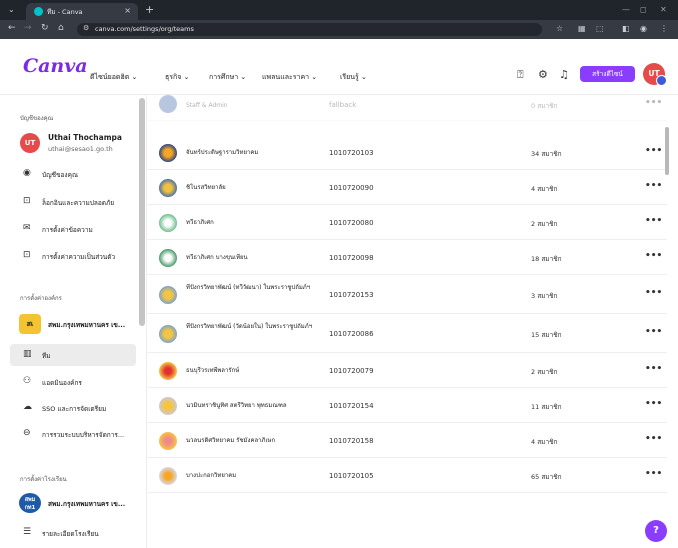 The width and height of the screenshot is (678, 548). Describe the element at coordinates (27, 201) in the screenshot. I see `lock-icon: ⊡` at that location.